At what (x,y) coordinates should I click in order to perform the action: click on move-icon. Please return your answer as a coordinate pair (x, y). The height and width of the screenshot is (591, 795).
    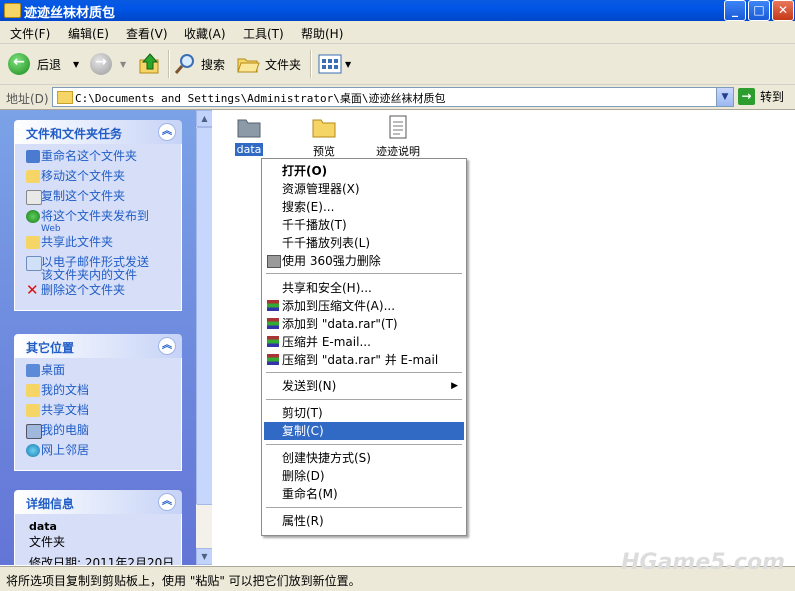
    Looking at the image, I should click on (33, 176).